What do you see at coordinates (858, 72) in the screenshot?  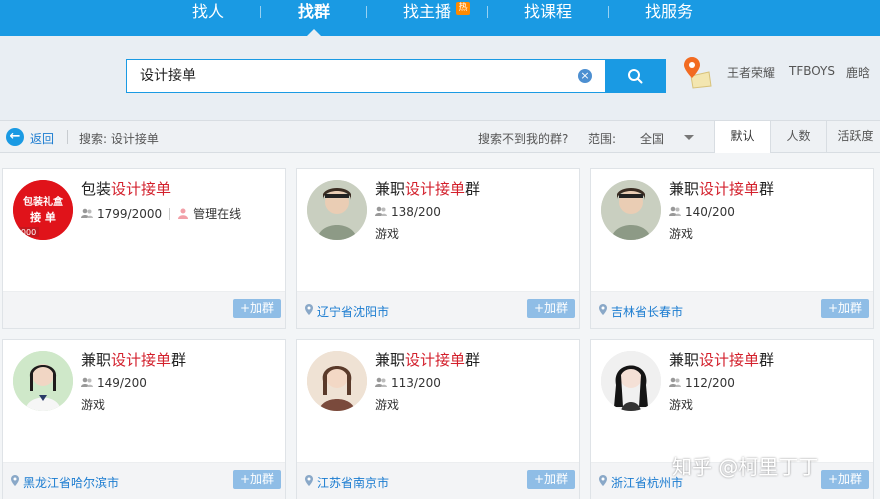 I see `hot-word-link: 鹿晗` at bounding box center [858, 72].